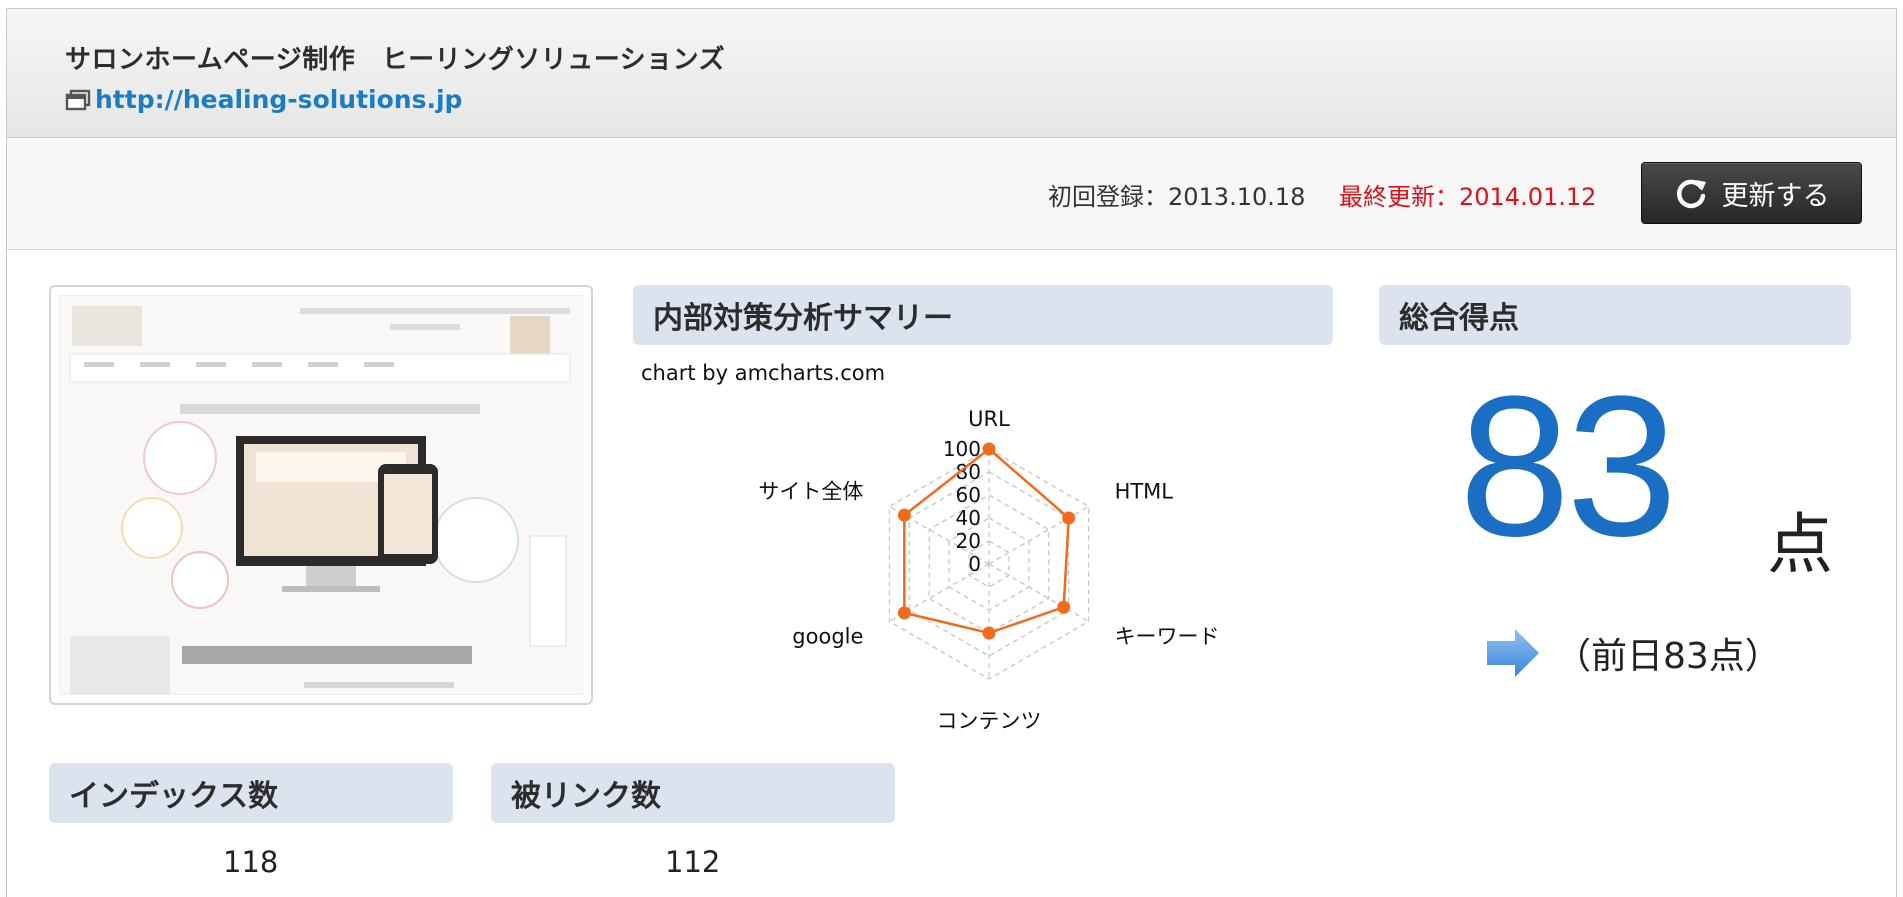  What do you see at coordinates (693, 793) in the screenshot?
I see `backlink-count-header: 被リンク数` at bounding box center [693, 793].